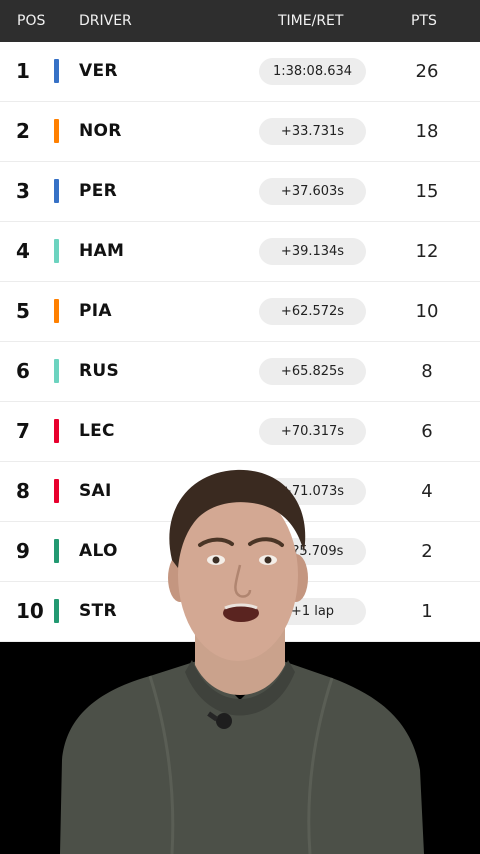 This screenshot has width=480, height=854. Describe the element at coordinates (312, 371) in the screenshot. I see `time-pill: +65.825s` at that location.